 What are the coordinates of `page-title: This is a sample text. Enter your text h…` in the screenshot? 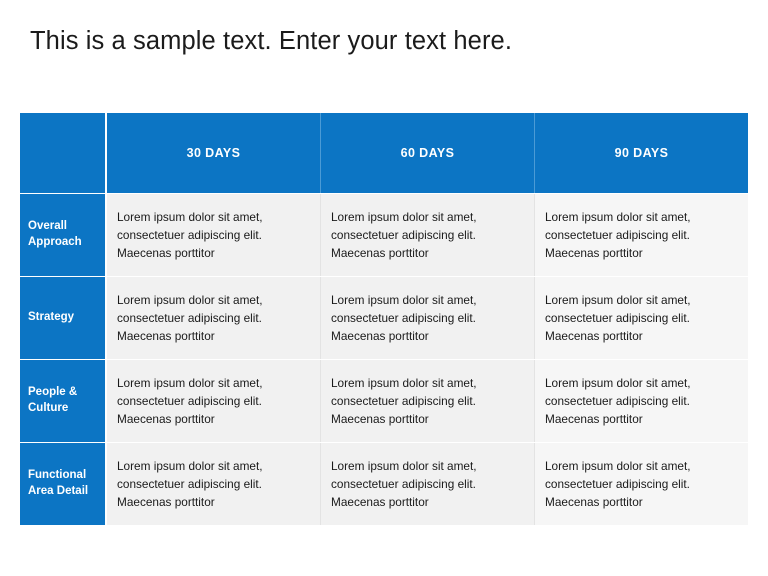 It's located at (271, 41).